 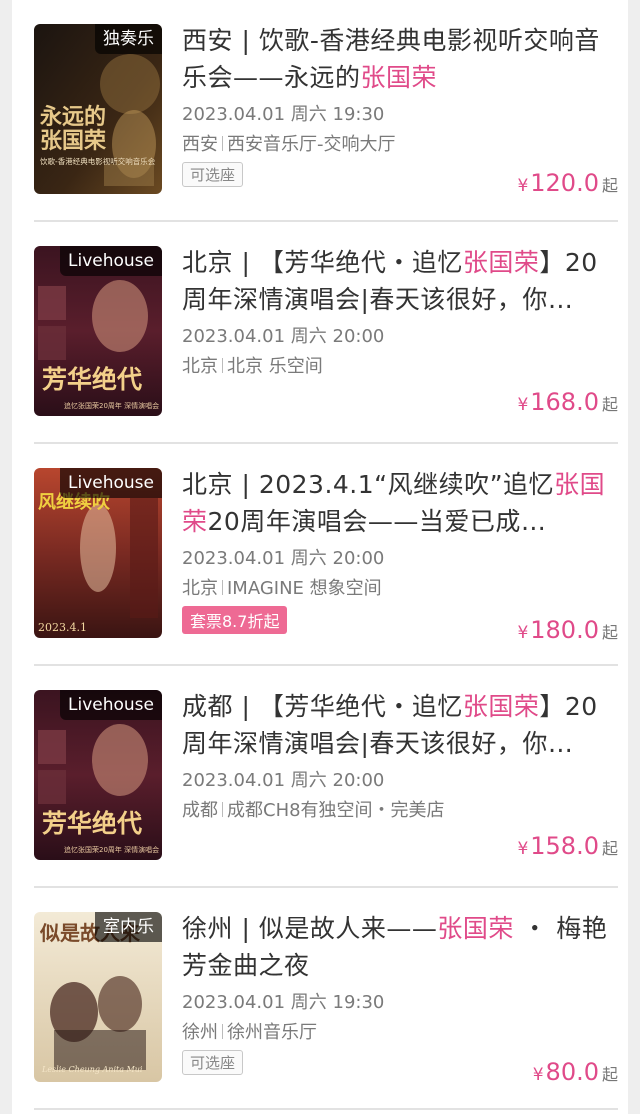 I want to click on price-value: 120.0, so click(x=564, y=183).